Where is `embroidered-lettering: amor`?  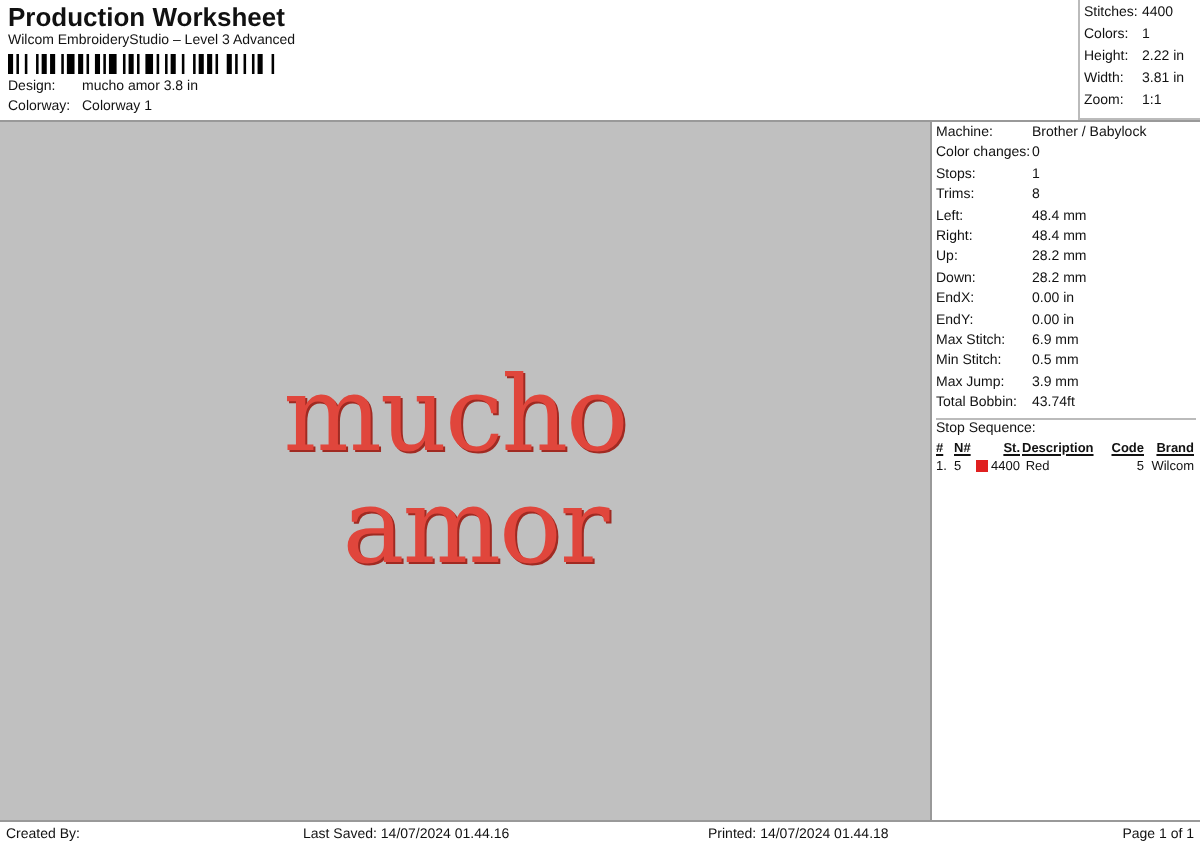 embroidered-lettering: amor is located at coordinates (475, 527).